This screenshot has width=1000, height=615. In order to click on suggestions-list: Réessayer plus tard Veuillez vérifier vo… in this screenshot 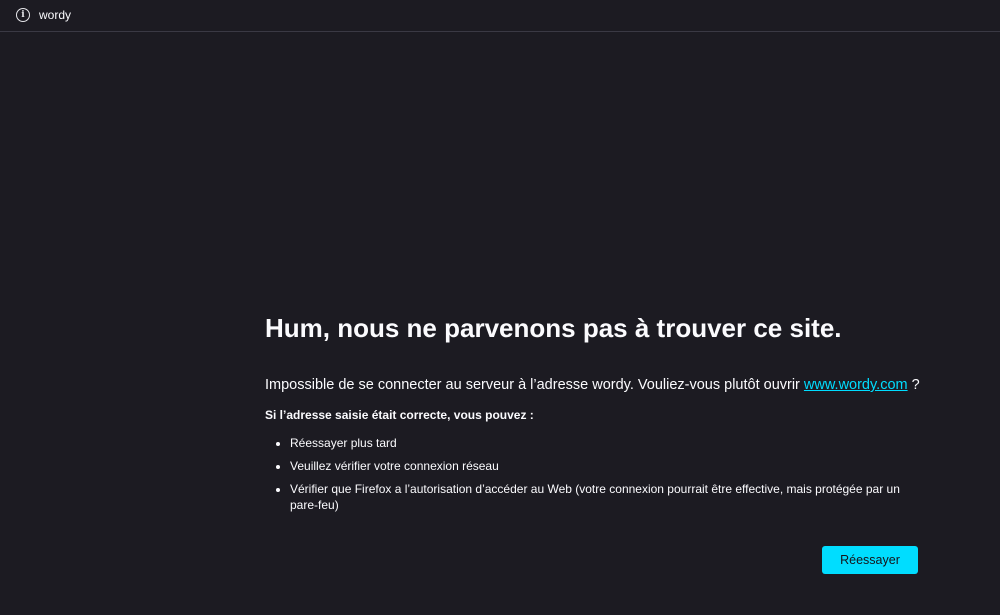, I will do `click(595, 474)`.